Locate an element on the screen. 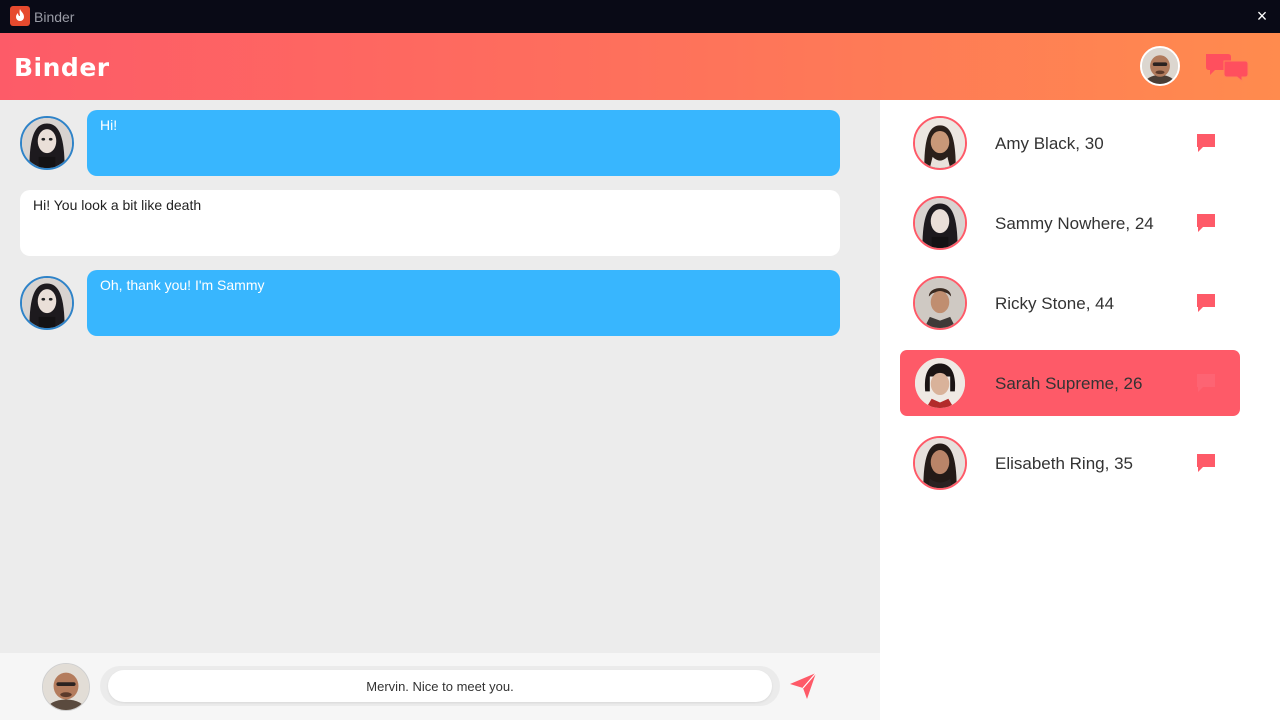  contact-item: Amy Black, 30 is located at coordinates (1070, 143).